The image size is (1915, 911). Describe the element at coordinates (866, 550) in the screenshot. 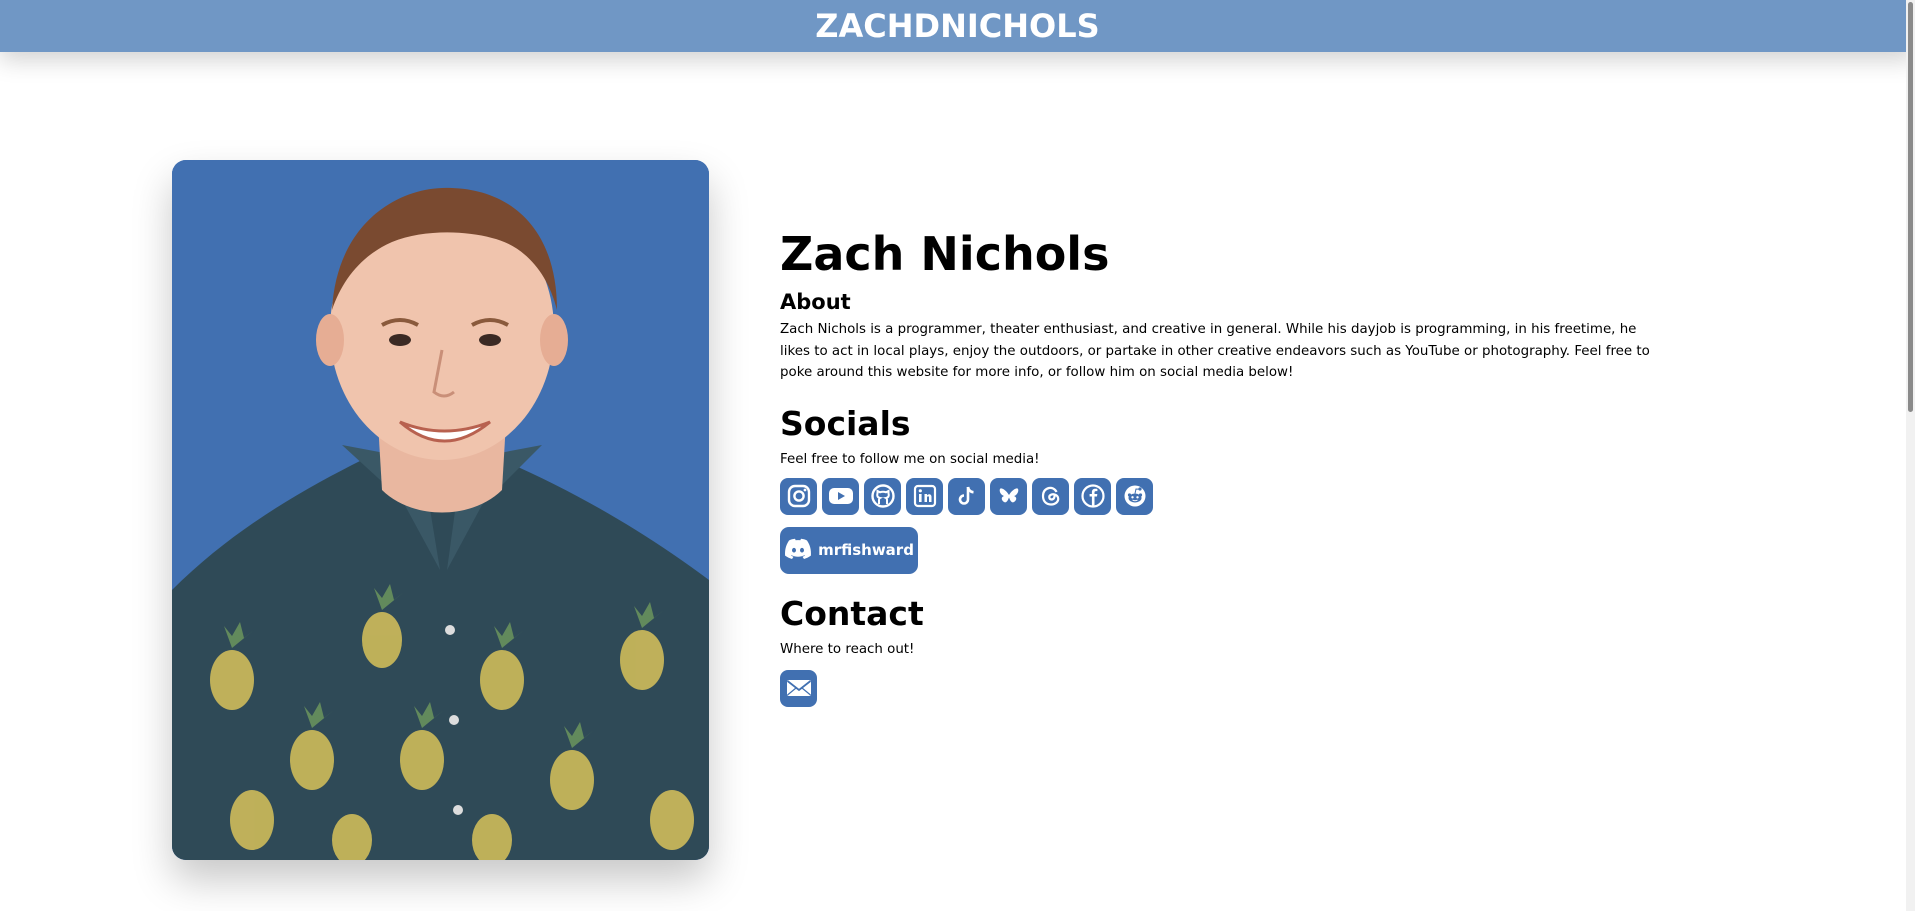

I see `discord-handle: mrfishward` at that location.